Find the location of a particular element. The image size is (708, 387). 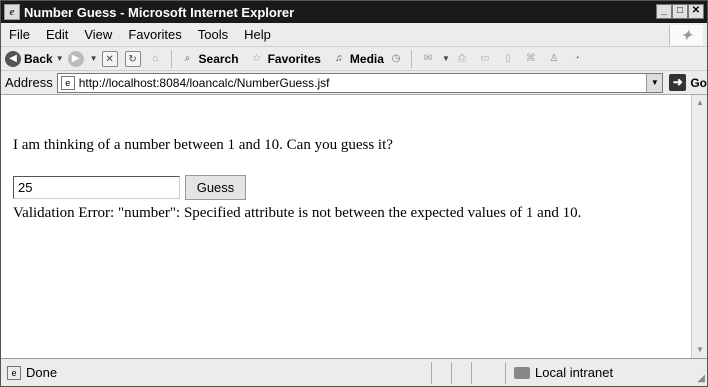

menu-edit: Edit is located at coordinates (57, 34).